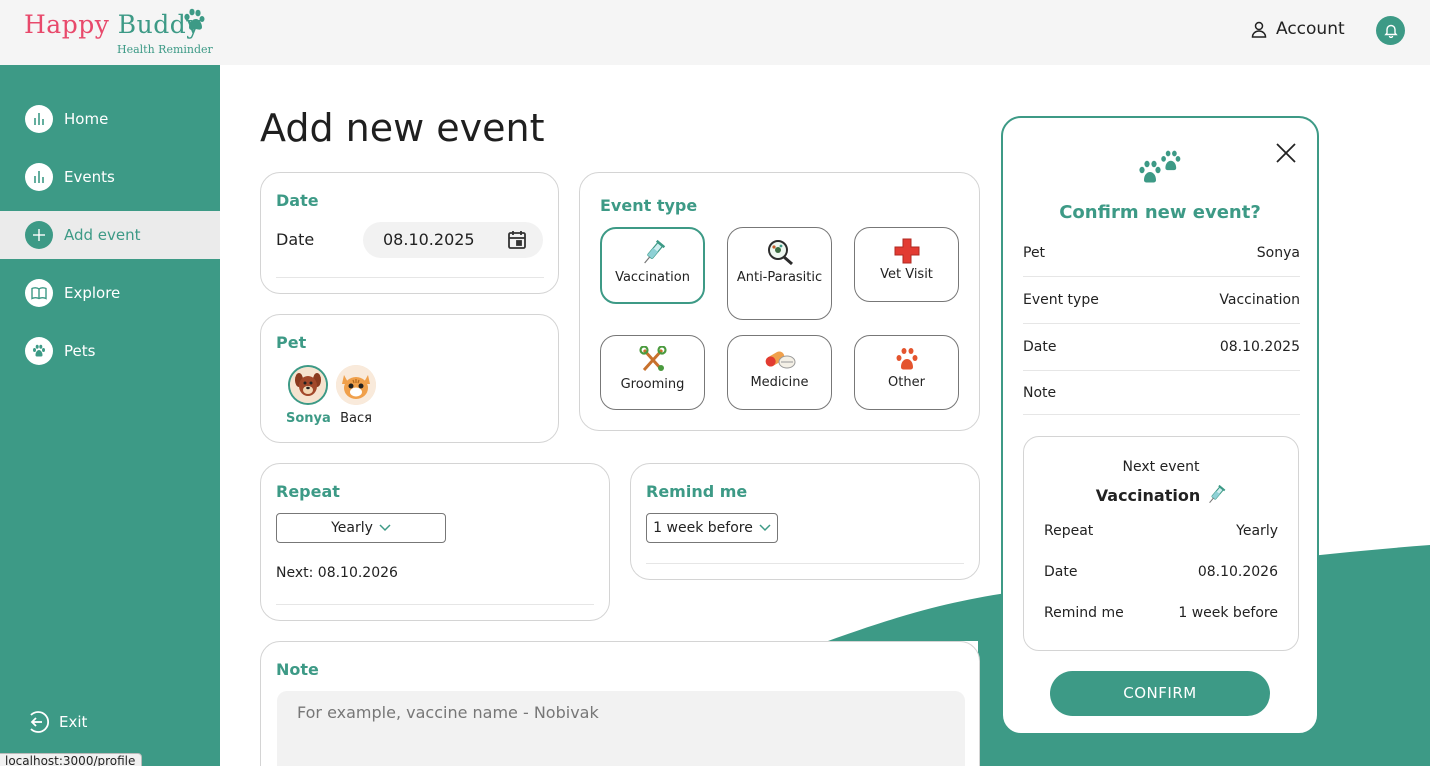 The image size is (1430, 766). What do you see at coordinates (1390, 30) in the screenshot?
I see `notifications-button` at bounding box center [1390, 30].